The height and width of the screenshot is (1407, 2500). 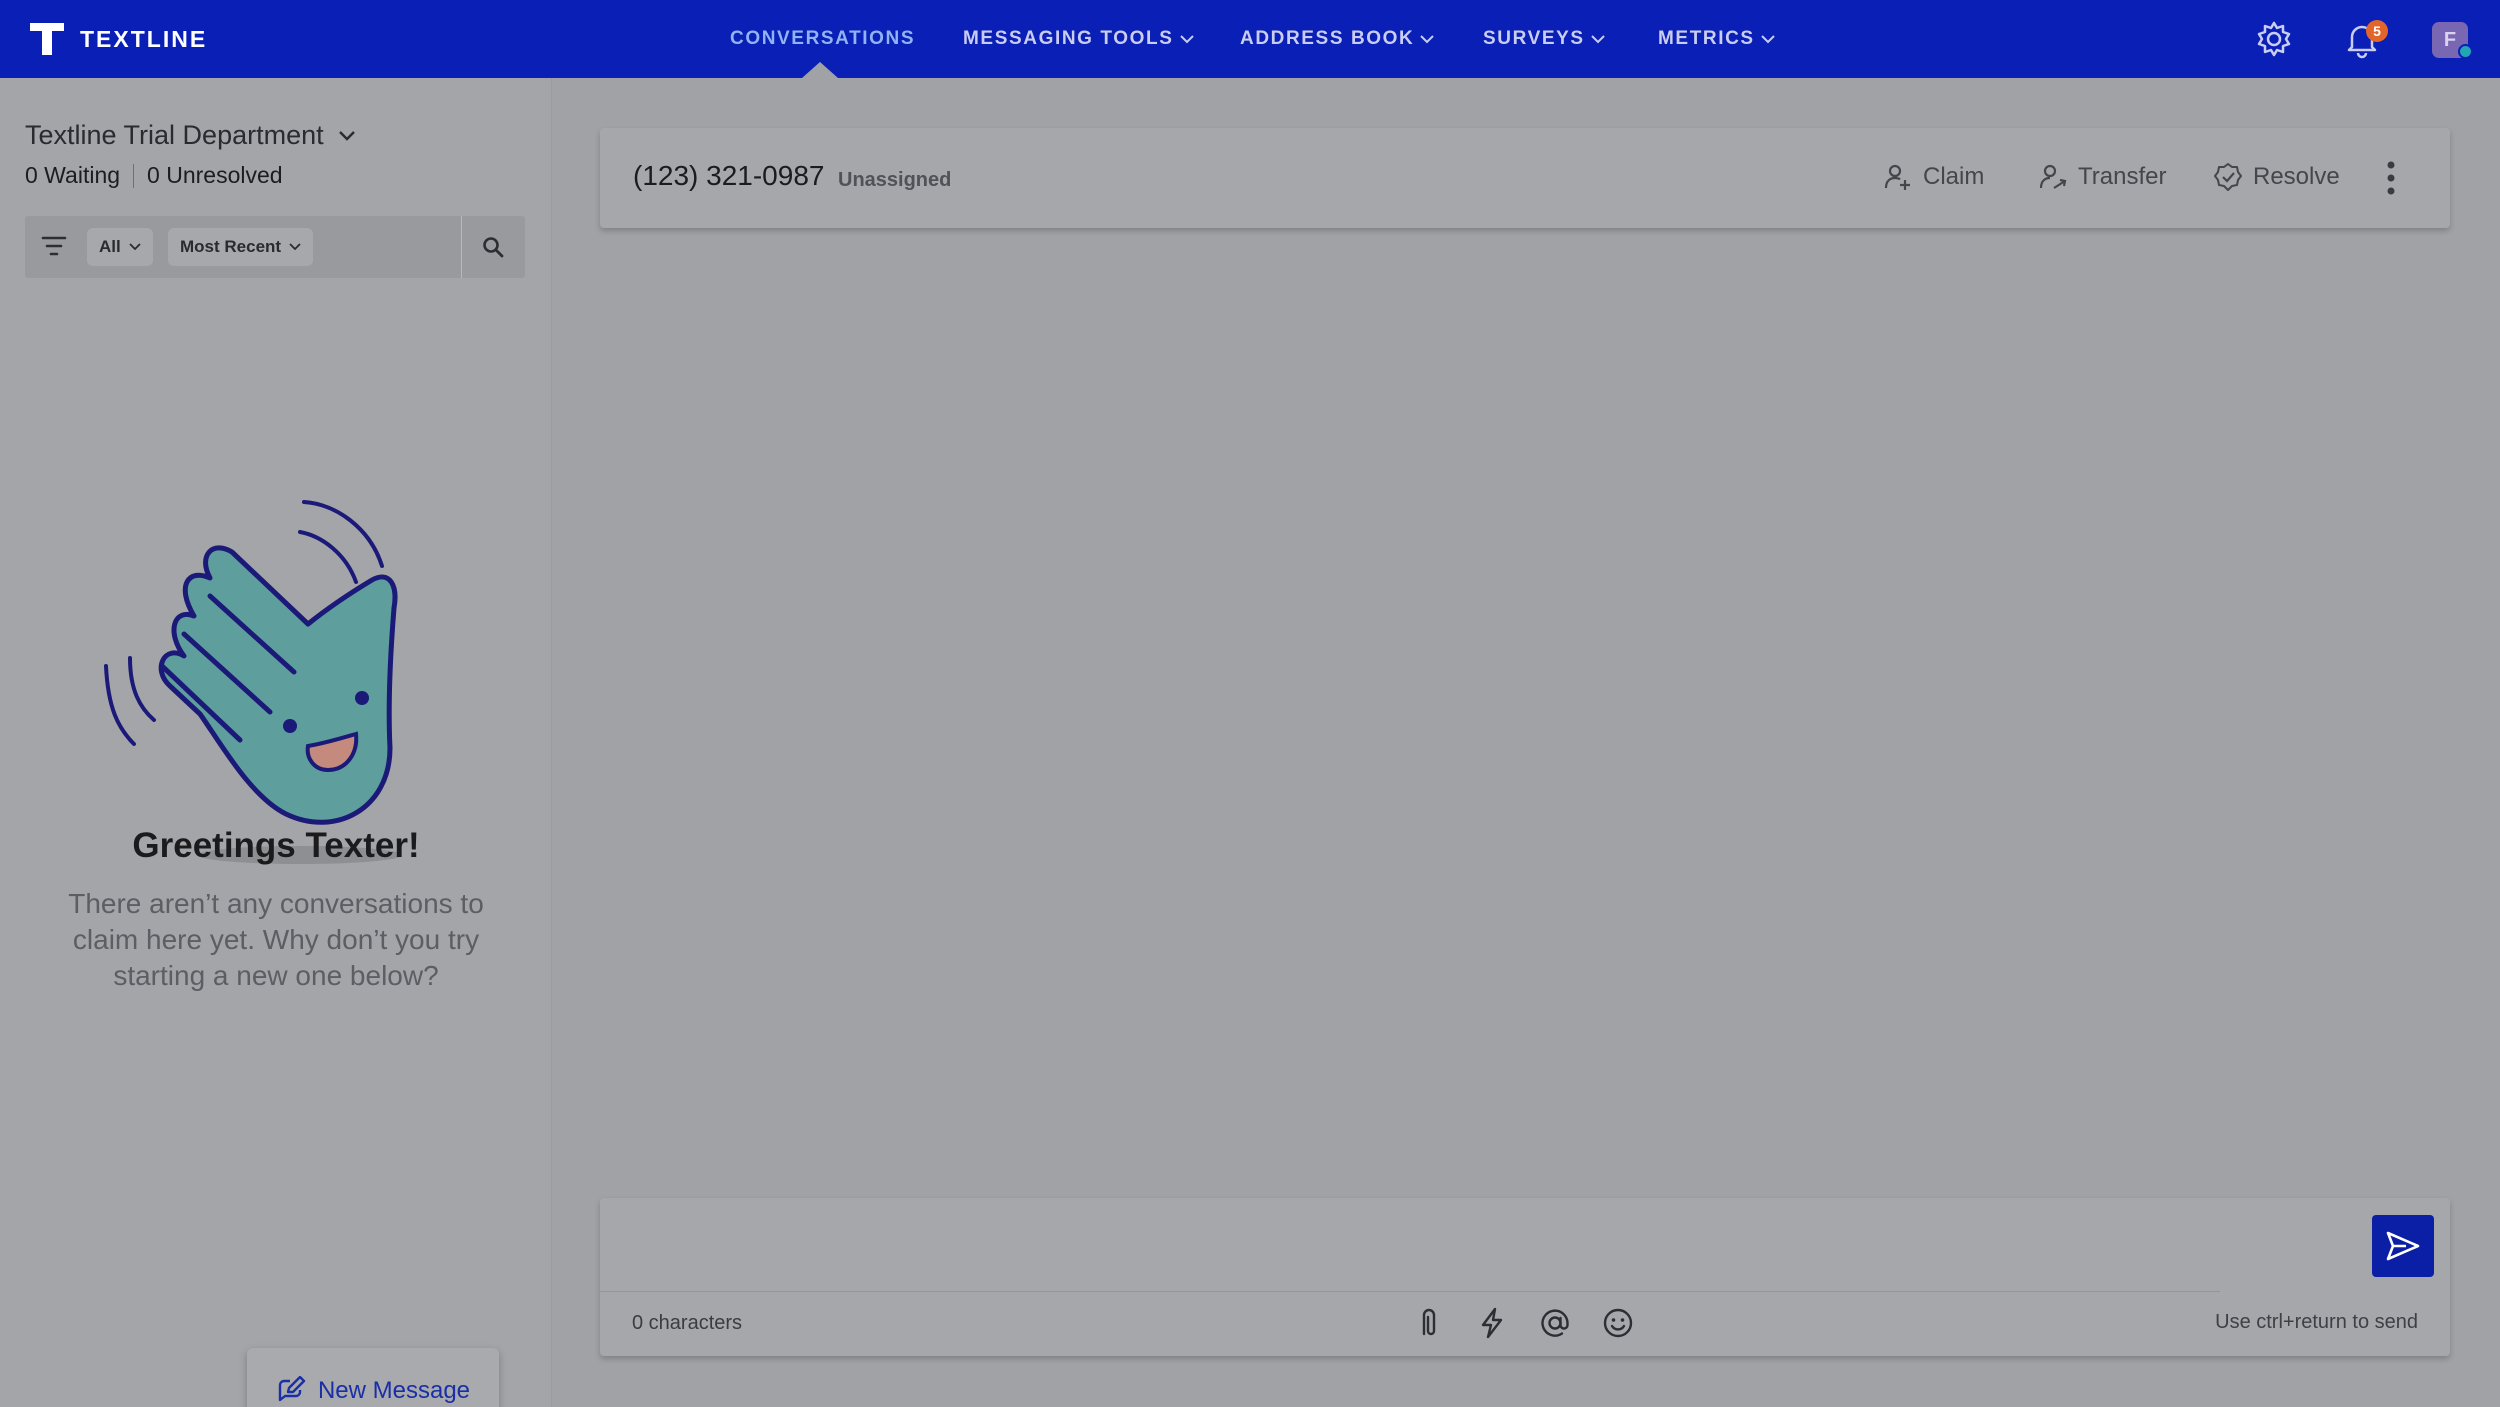 I want to click on claim-button: Claim, so click(x=1933, y=177).